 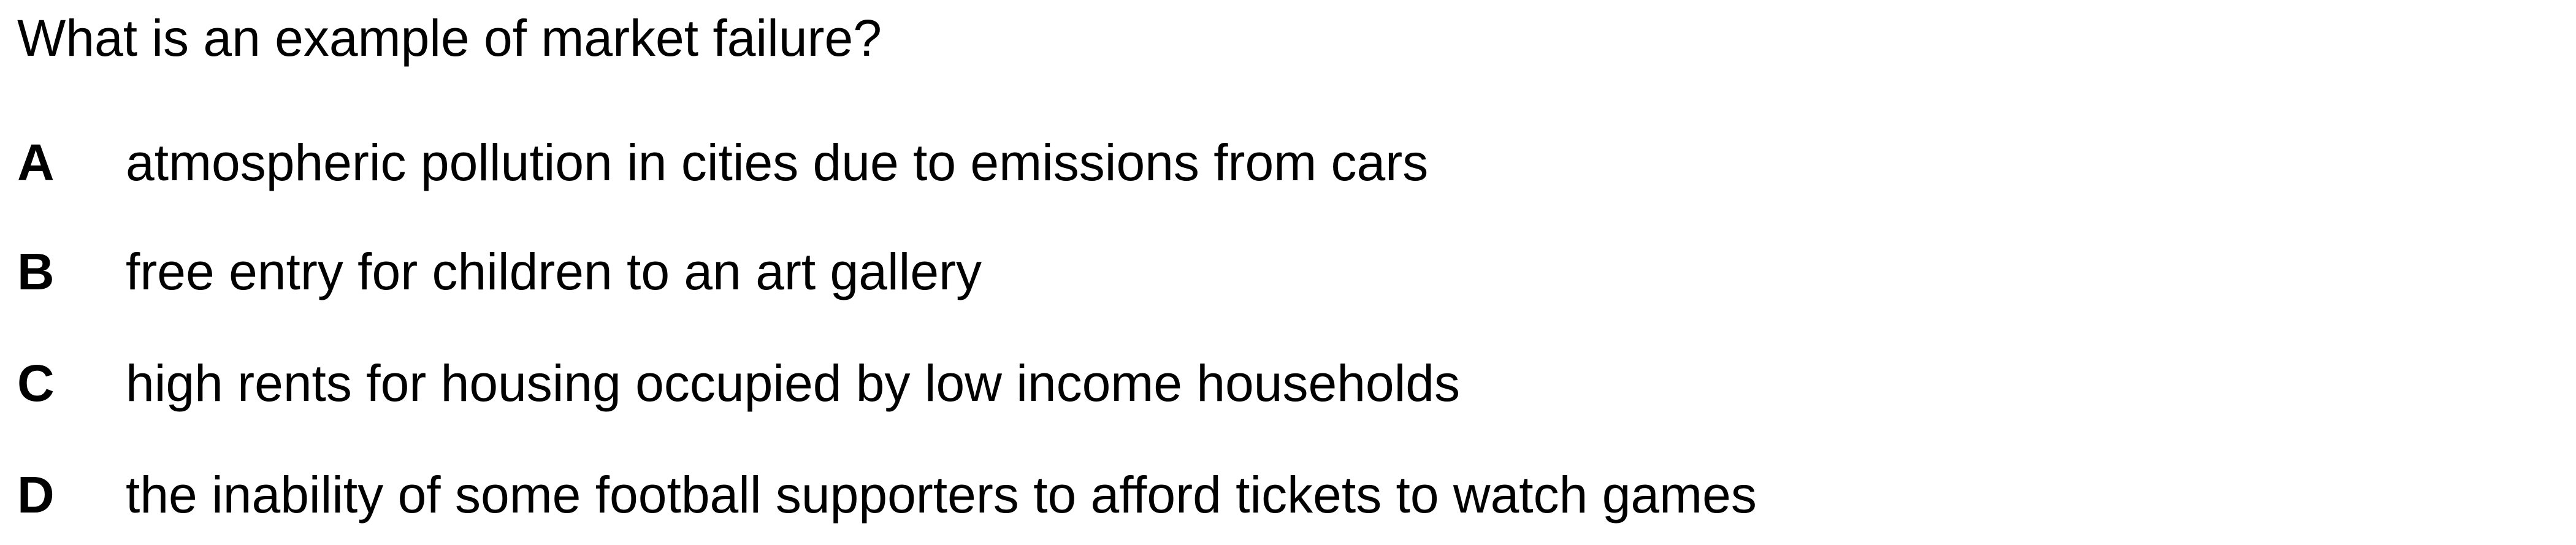 I want to click on option-letter-a: A, so click(x=36, y=163).